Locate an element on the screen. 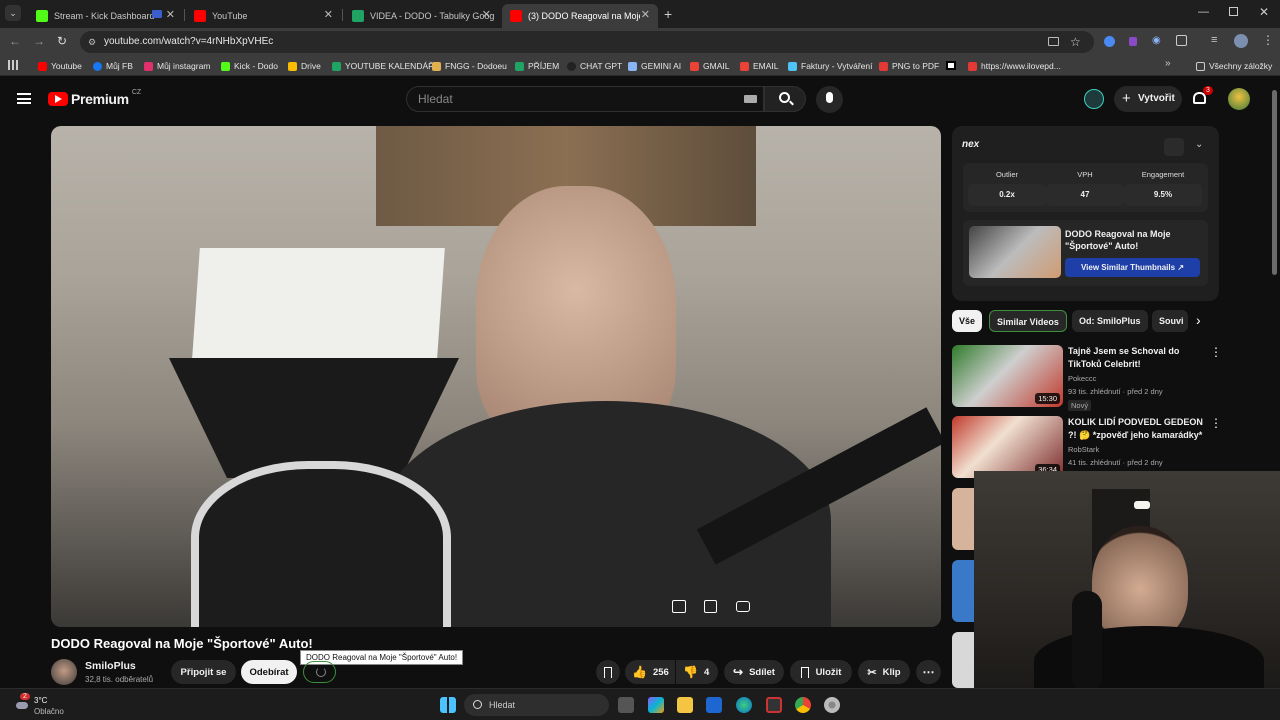 This screenshot has height=720, width=1280. bookmark-prijem: PŘÍJEM is located at coordinates (537, 66).